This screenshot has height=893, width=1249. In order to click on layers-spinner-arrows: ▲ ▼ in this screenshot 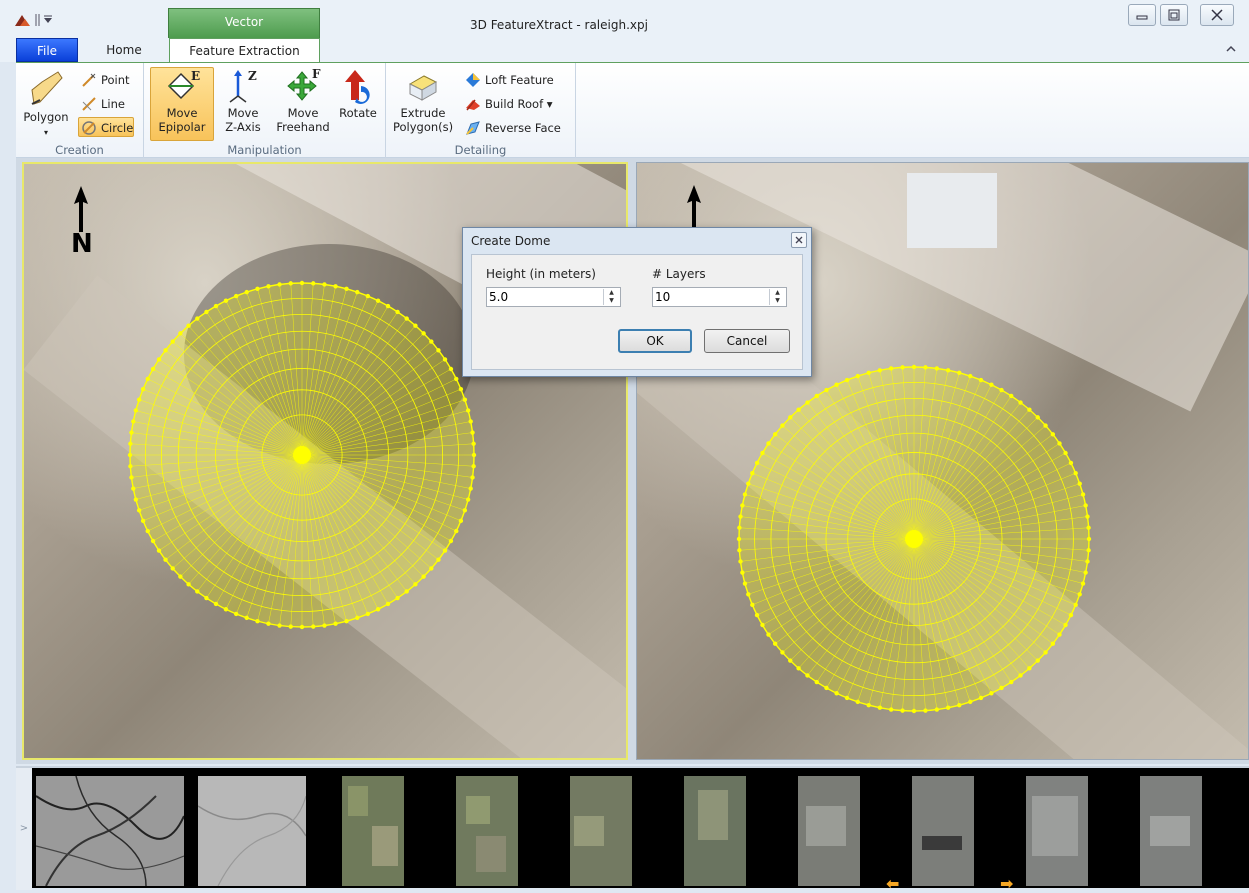, I will do `click(777, 297)`.